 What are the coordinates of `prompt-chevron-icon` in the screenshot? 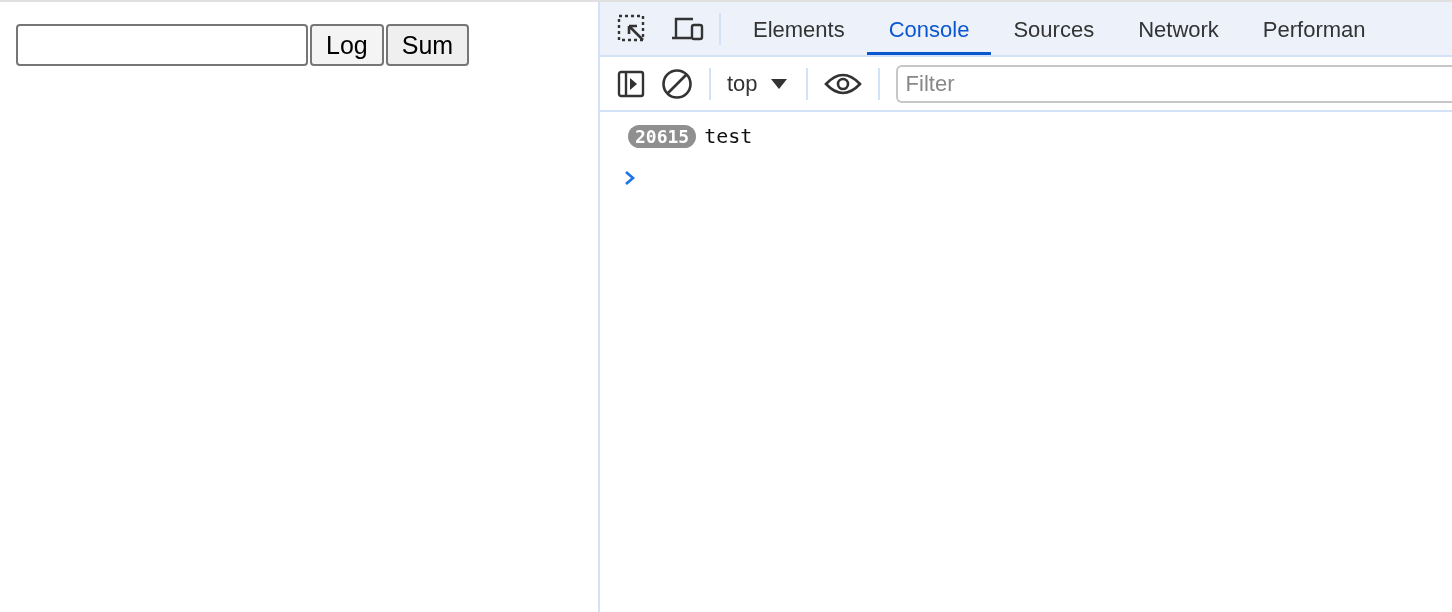 It's located at (630, 178).